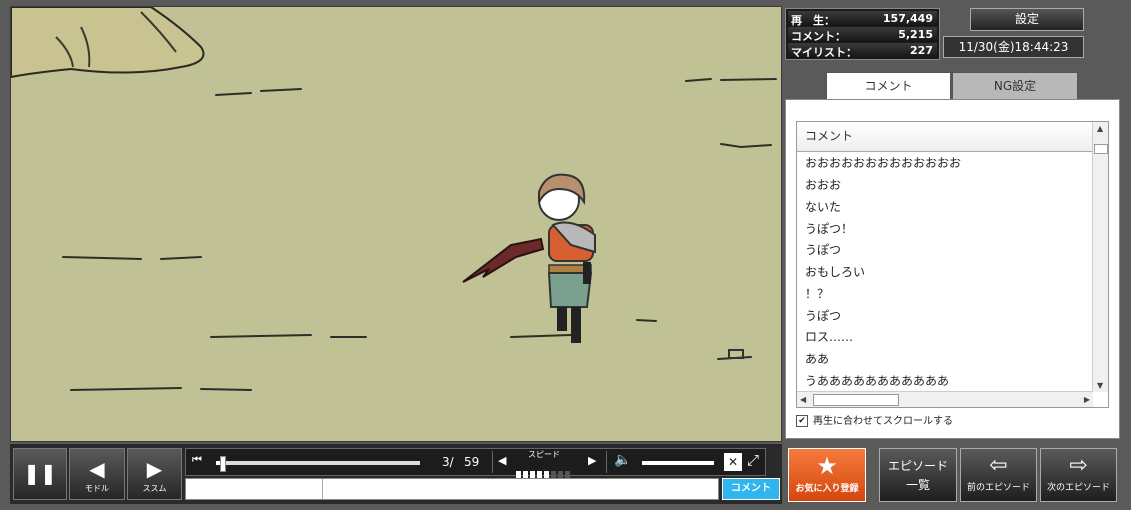 This screenshot has width=1131, height=510. What do you see at coordinates (817, 358) in the screenshot?
I see `list-item: ああ` at bounding box center [817, 358].